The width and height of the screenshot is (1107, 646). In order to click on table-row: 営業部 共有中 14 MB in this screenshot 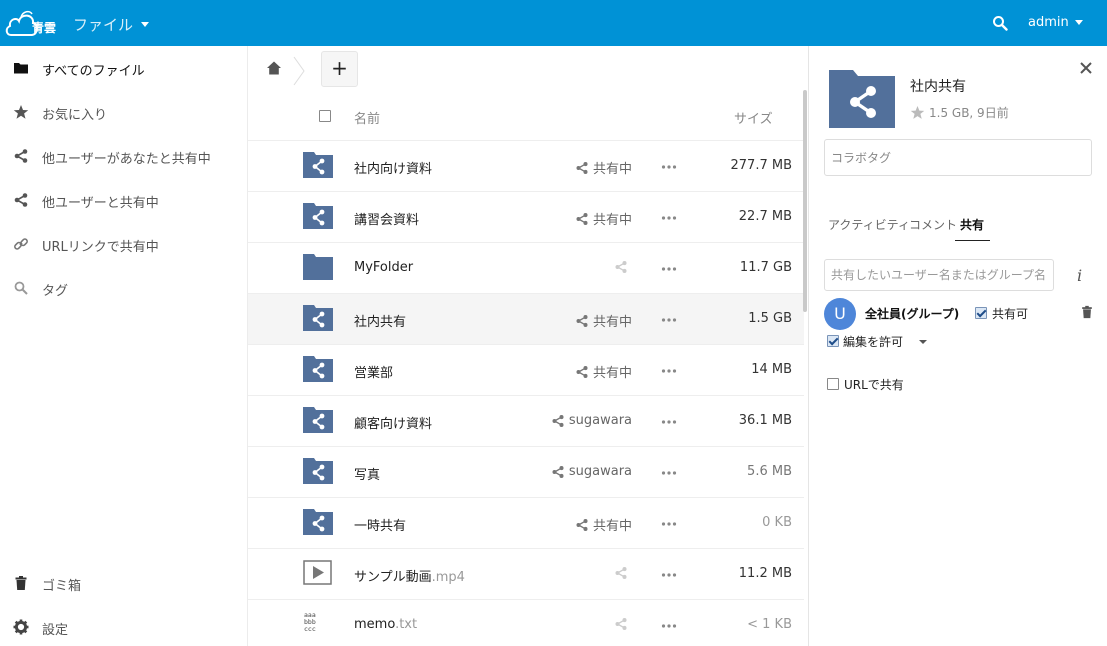, I will do `click(526, 370)`.